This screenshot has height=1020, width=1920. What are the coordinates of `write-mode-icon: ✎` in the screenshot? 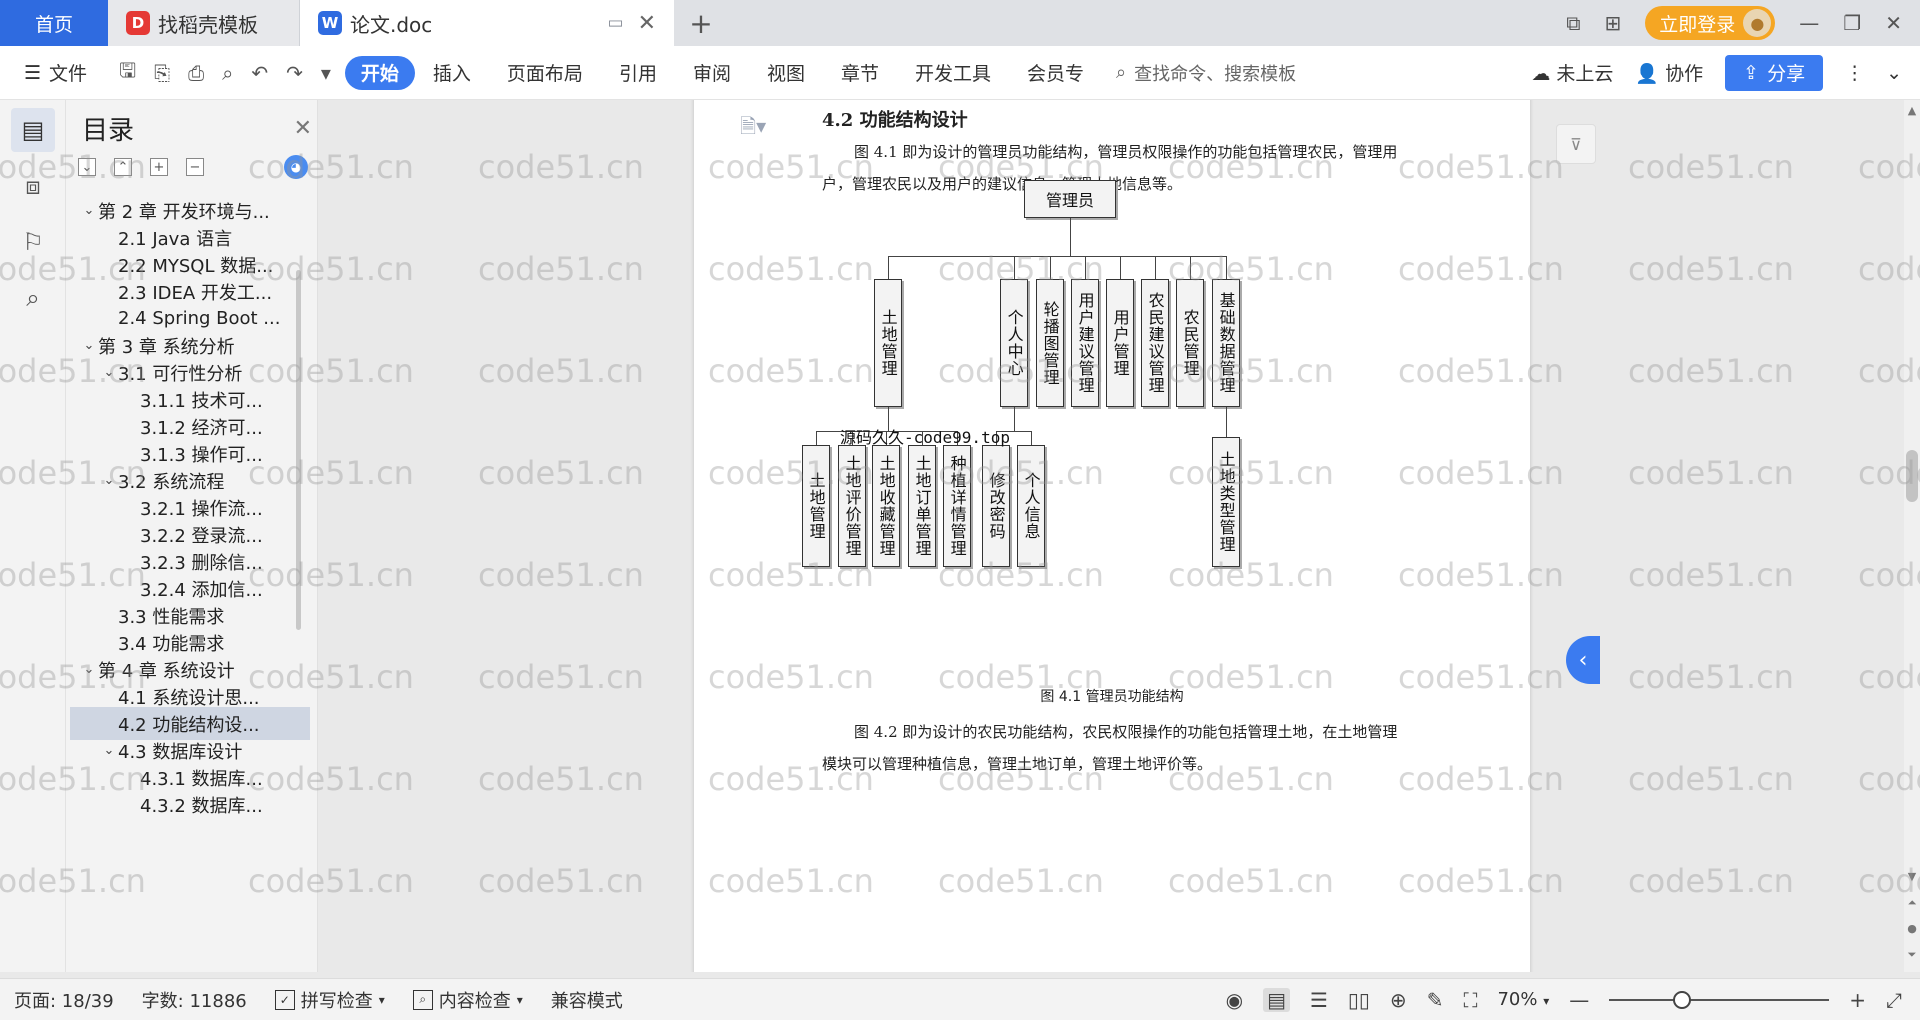 It's located at (1435, 1000).